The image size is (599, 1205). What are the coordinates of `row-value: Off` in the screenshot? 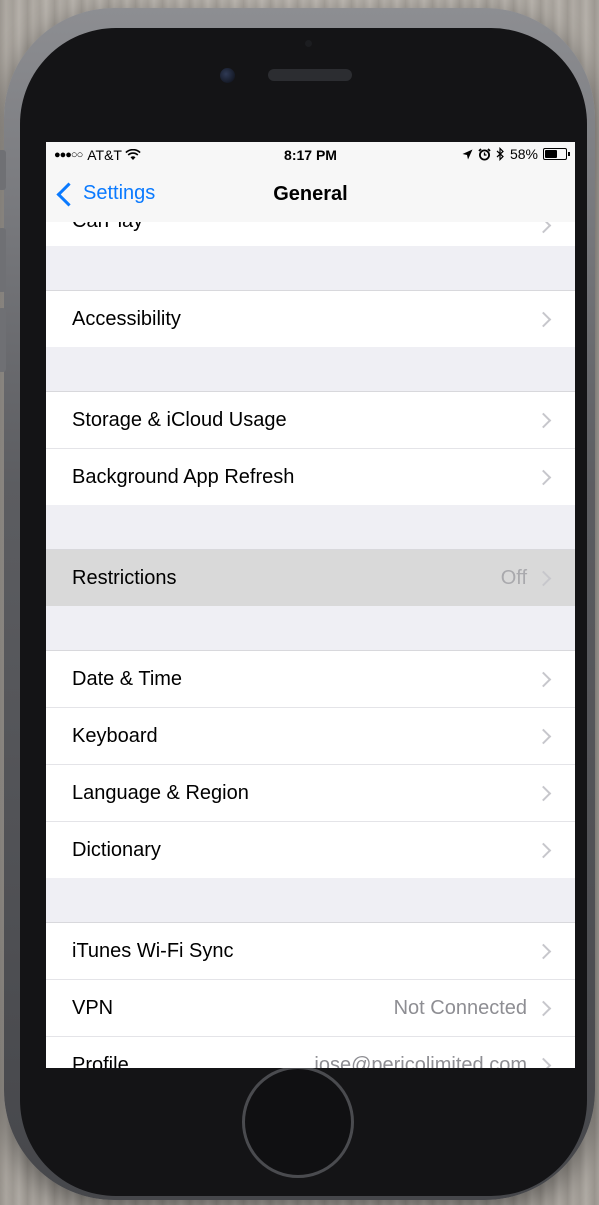 It's located at (513, 578).